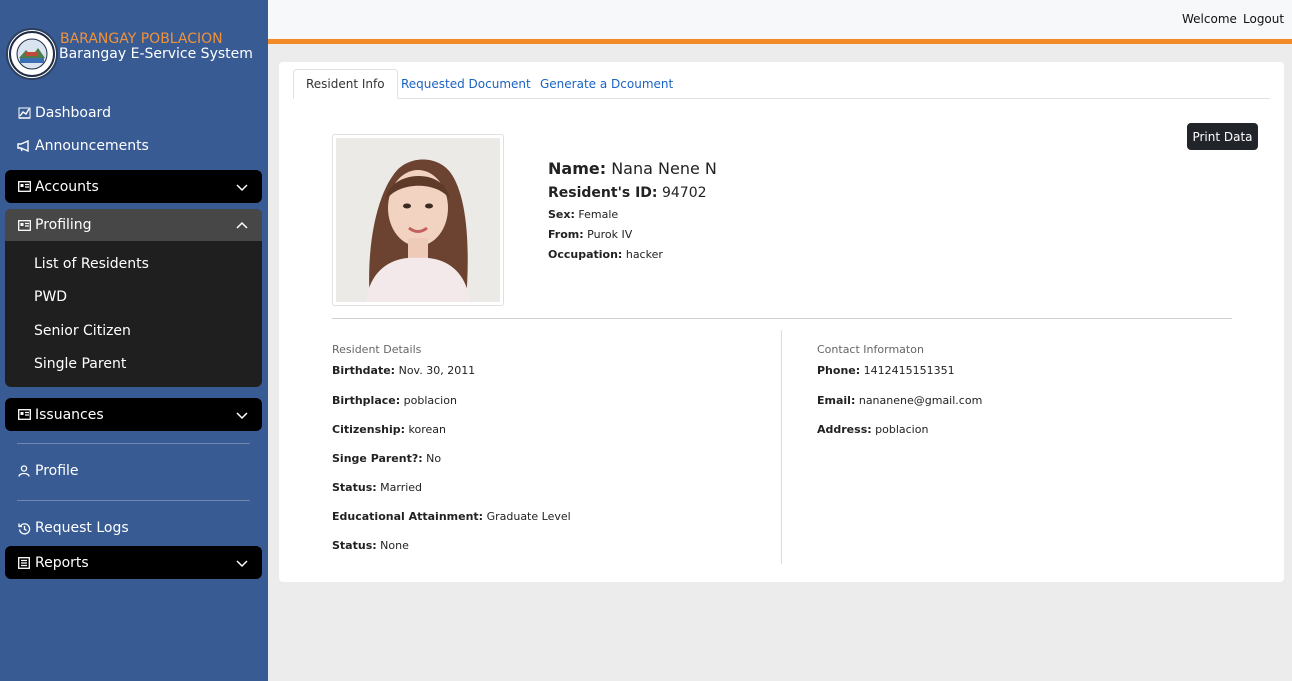 Image resolution: width=1292 pixels, height=681 pixels. Describe the element at coordinates (133, 186) in the screenshot. I see `nav-accounts: Accounts` at that location.